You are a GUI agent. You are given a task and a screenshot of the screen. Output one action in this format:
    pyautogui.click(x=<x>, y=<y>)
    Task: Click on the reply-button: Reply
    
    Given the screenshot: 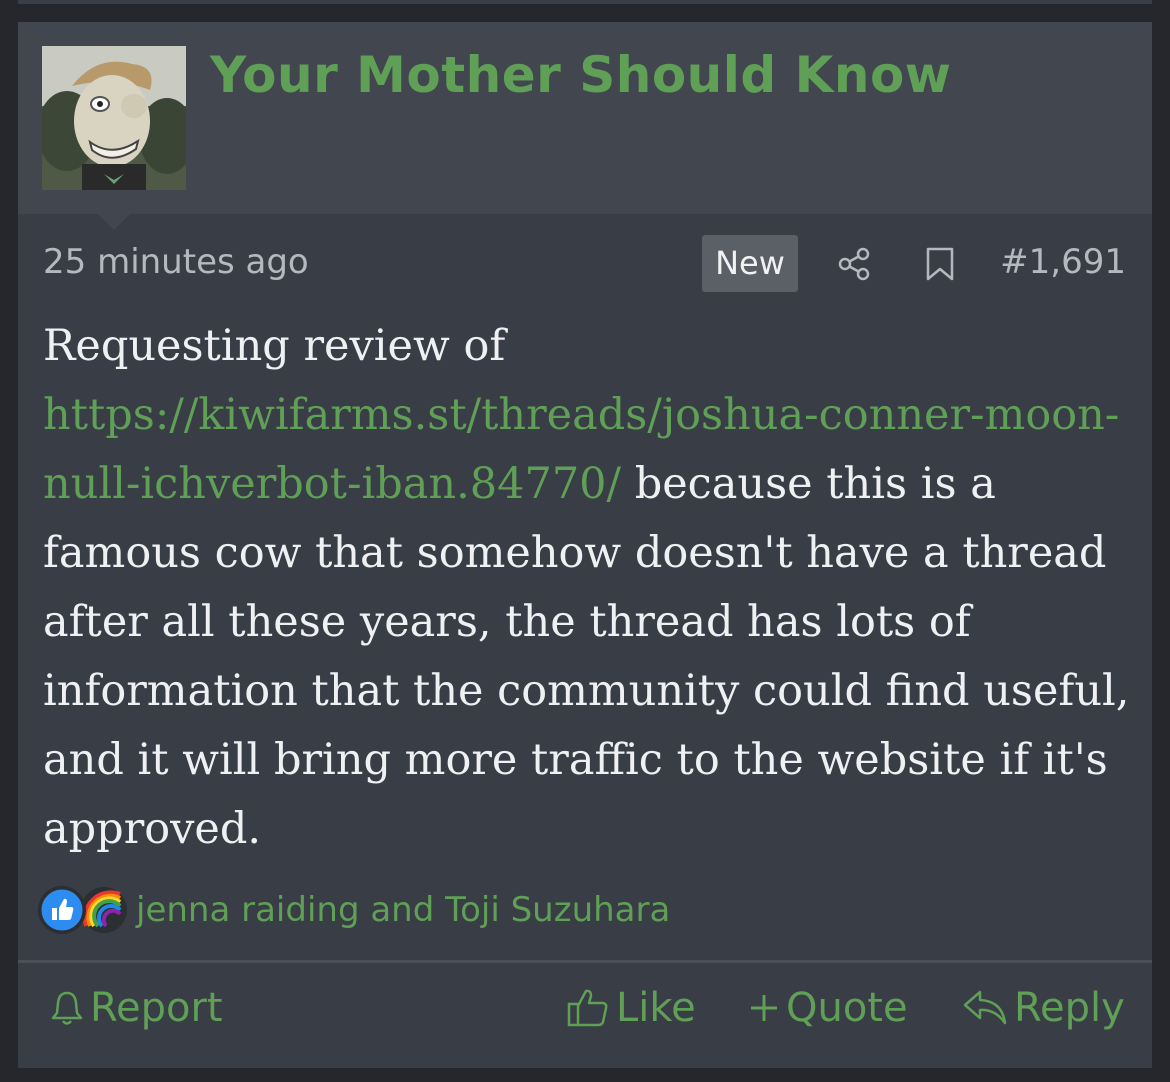 What is the action you would take?
    pyautogui.click(x=1043, y=1008)
    